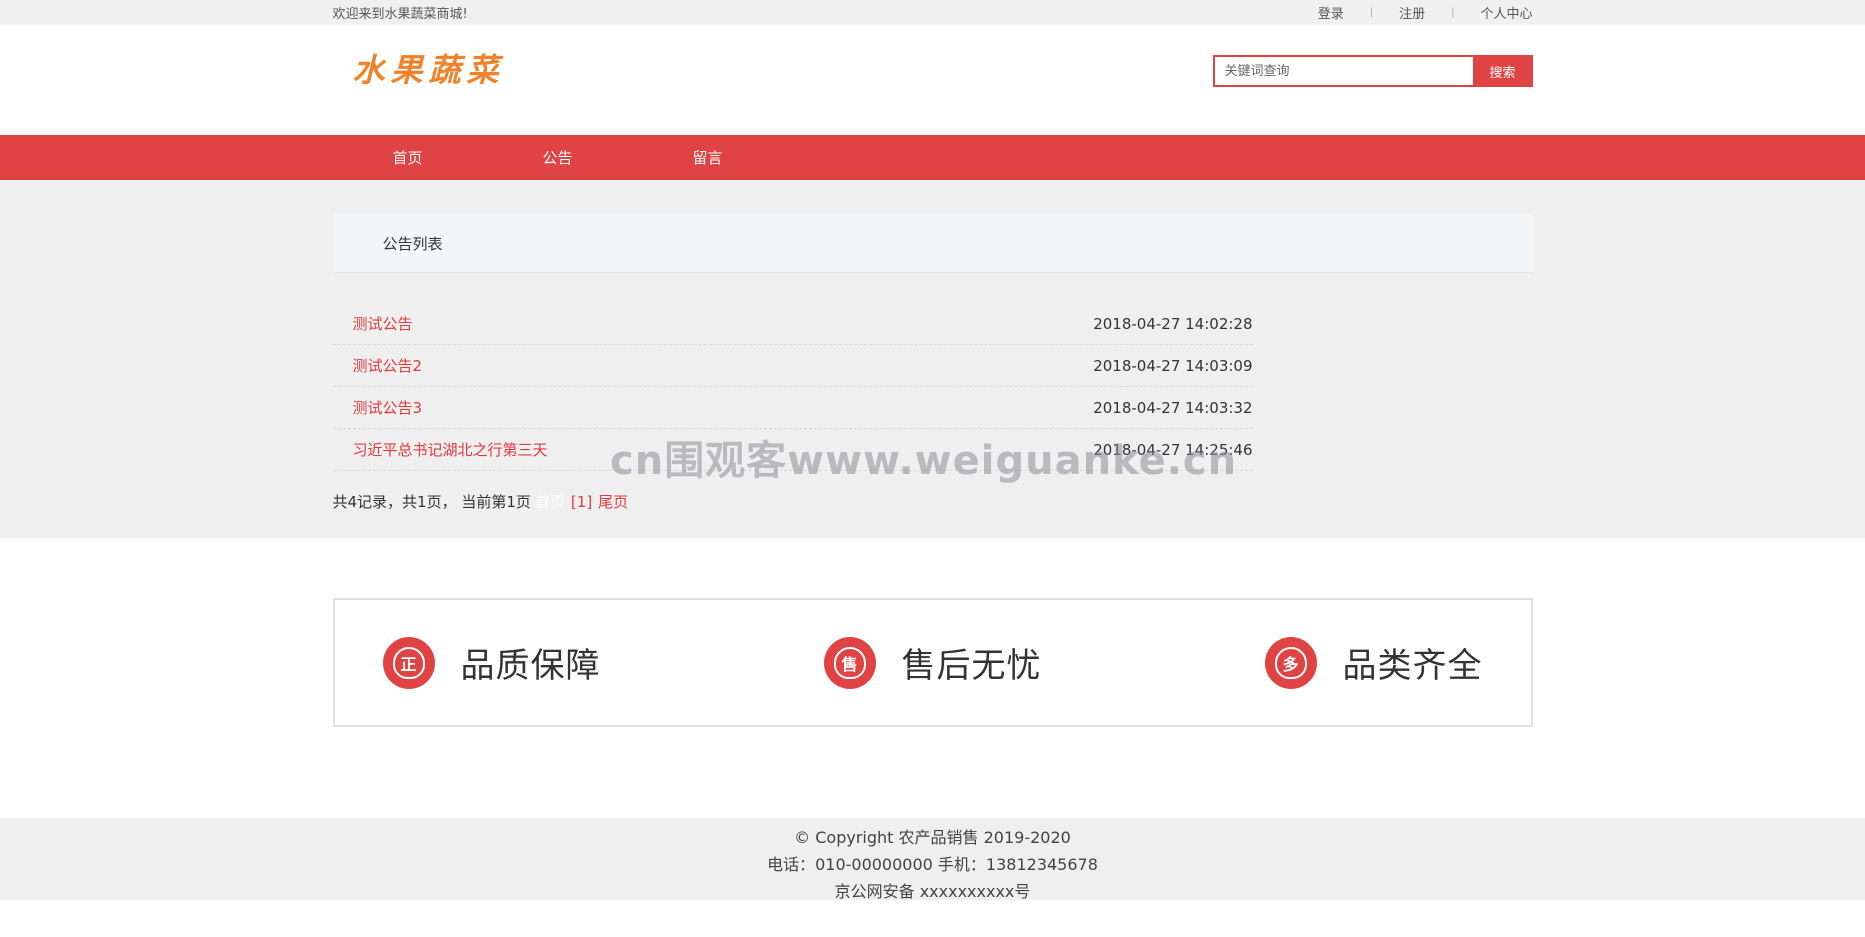 Image resolution: width=1865 pixels, height=937 pixels. Describe the element at coordinates (792, 450) in the screenshot. I see `list-item: 习近平总书记湖北之行第三天 2018-04-27 14:25:46` at that location.